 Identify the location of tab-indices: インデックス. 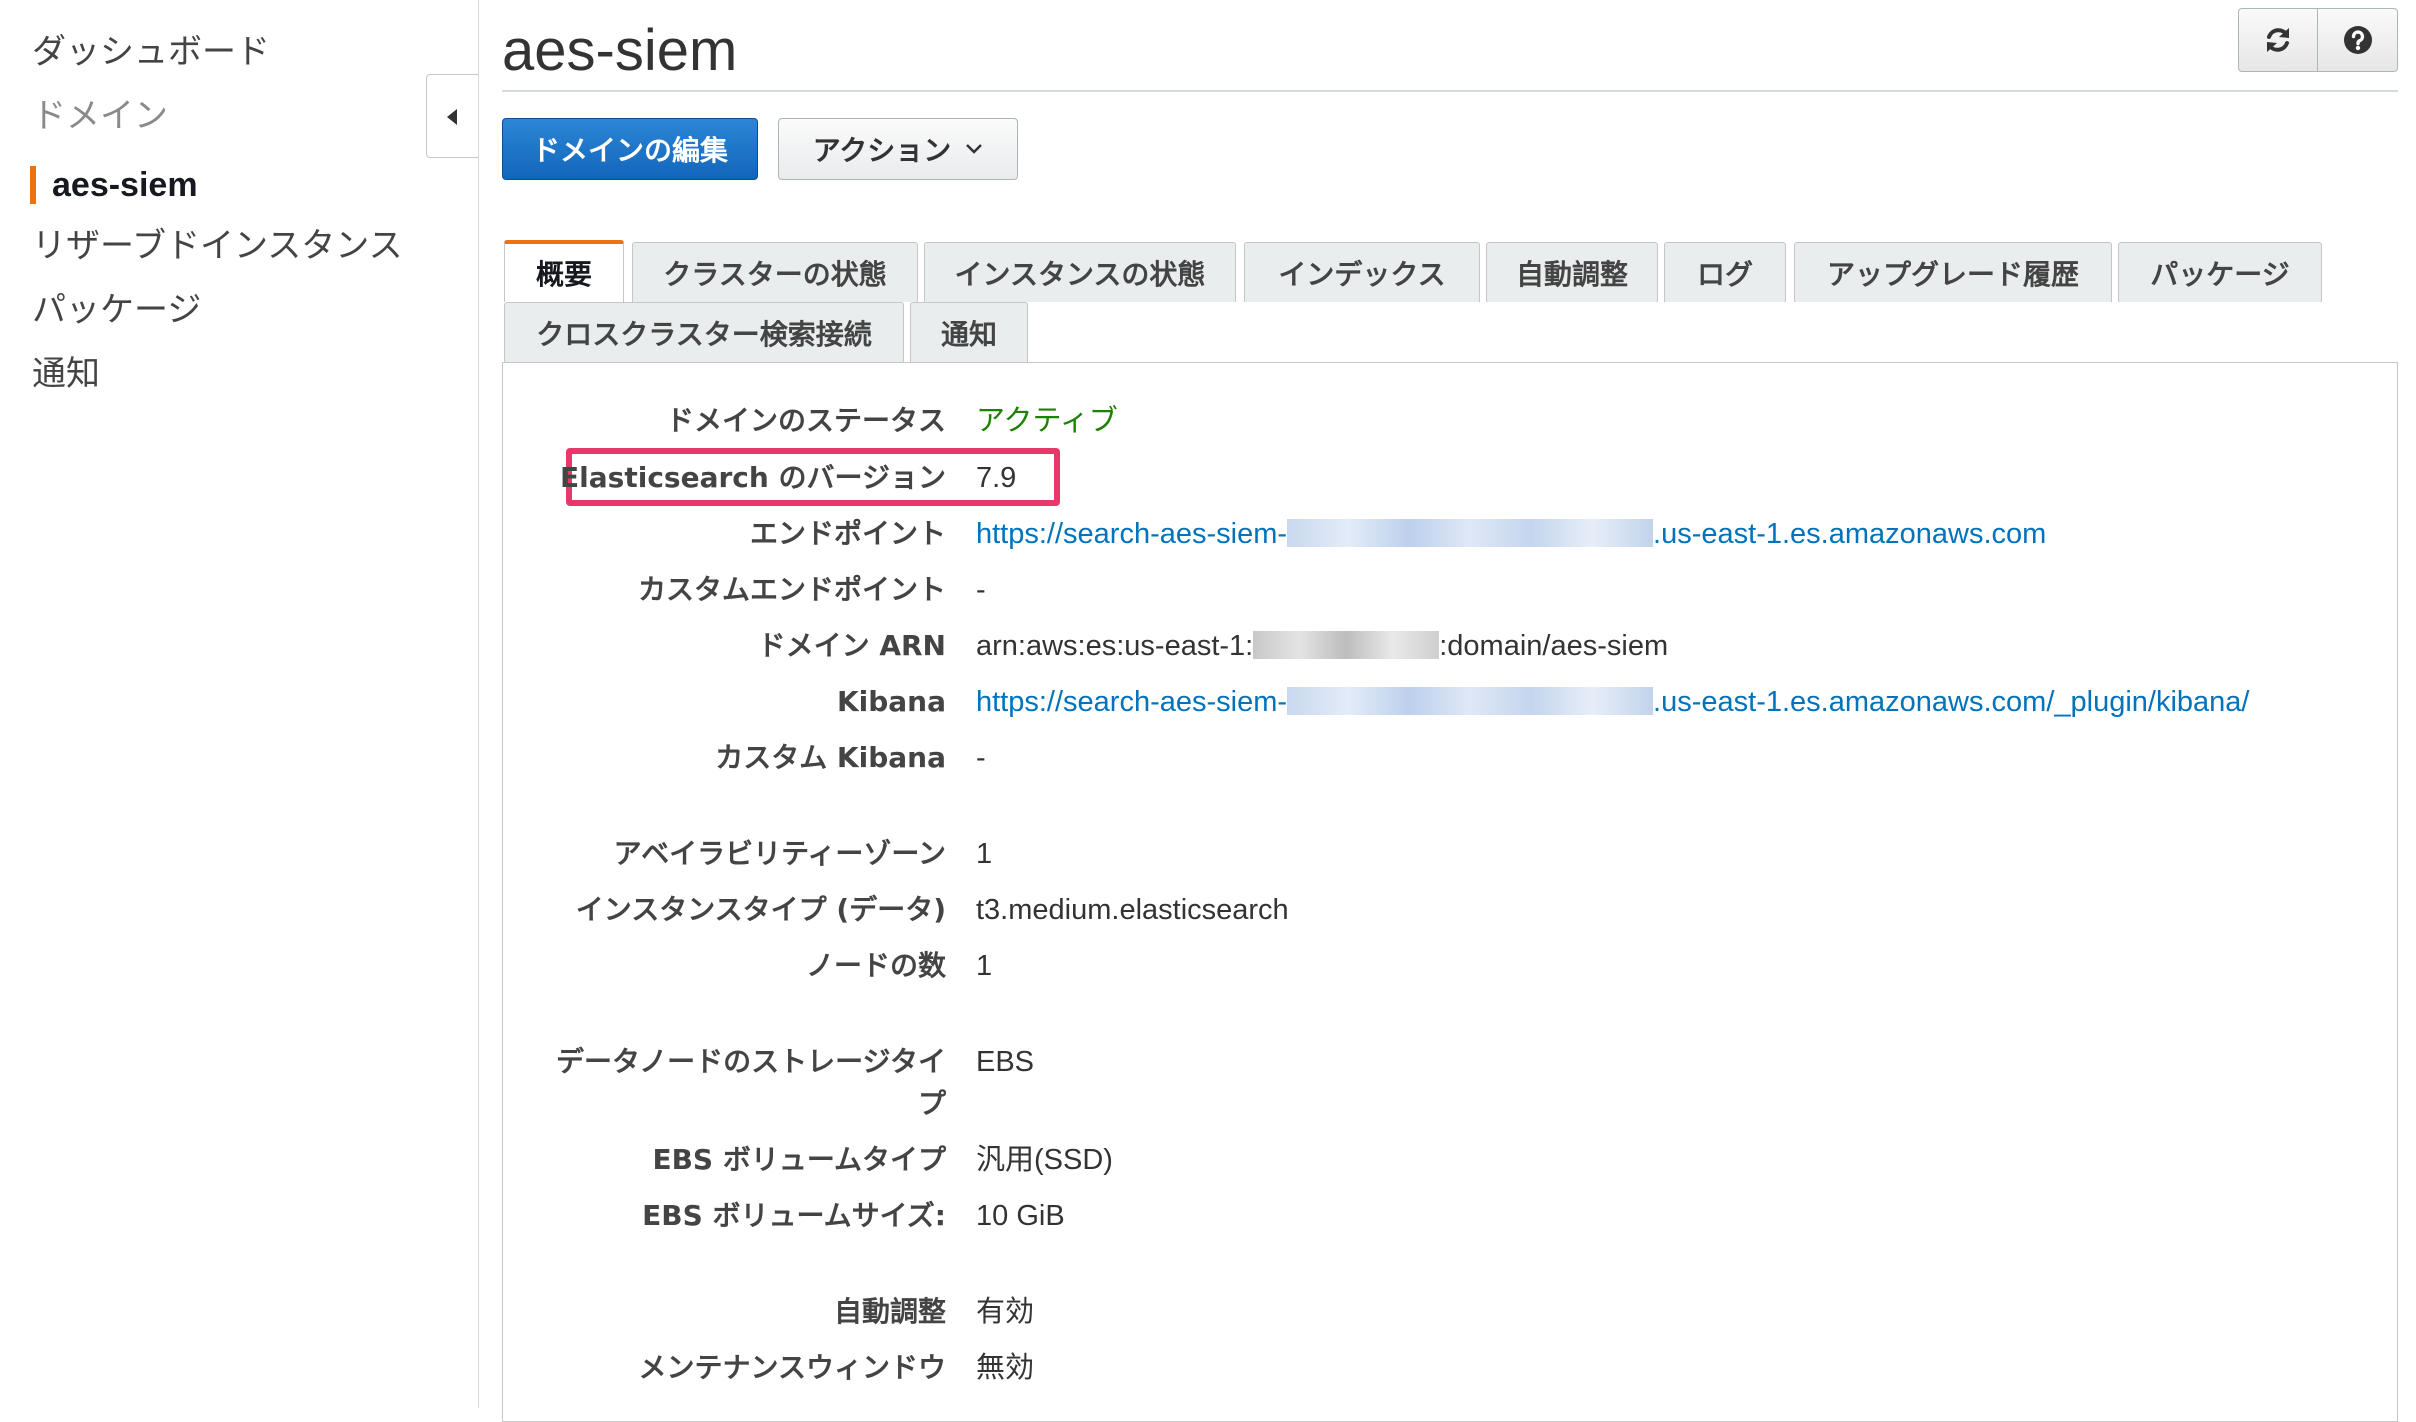
(1362, 272).